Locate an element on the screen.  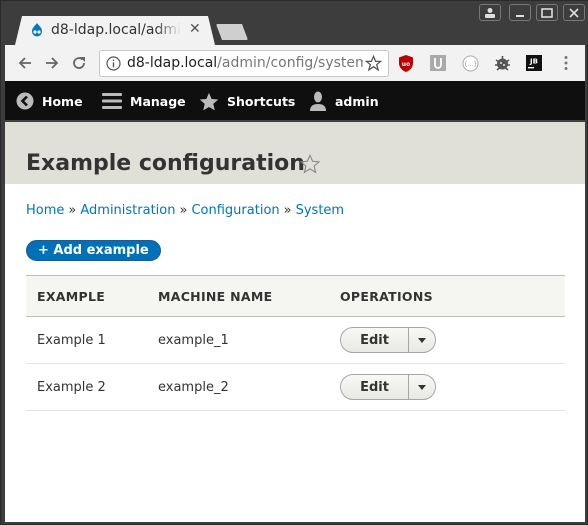
example-name-cell: Example 2 is located at coordinates (86, 387).